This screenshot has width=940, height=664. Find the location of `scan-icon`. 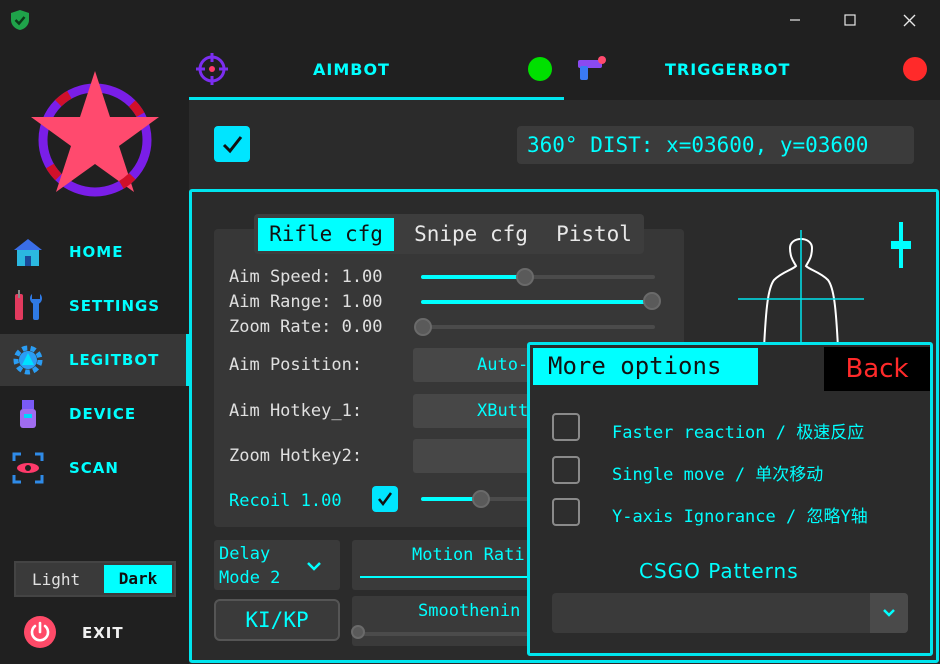

scan-icon is located at coordinates (28, 468).